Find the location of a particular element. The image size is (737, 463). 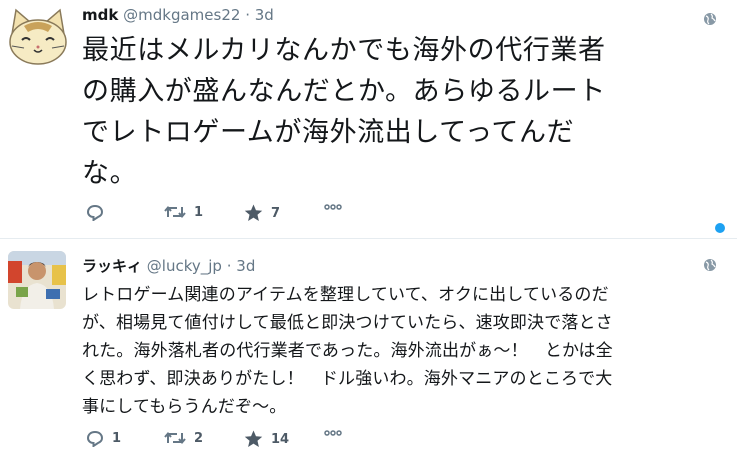

tweet-header: ラッキィ @lucky_jp · 3d is located at coordinates (168, 265).